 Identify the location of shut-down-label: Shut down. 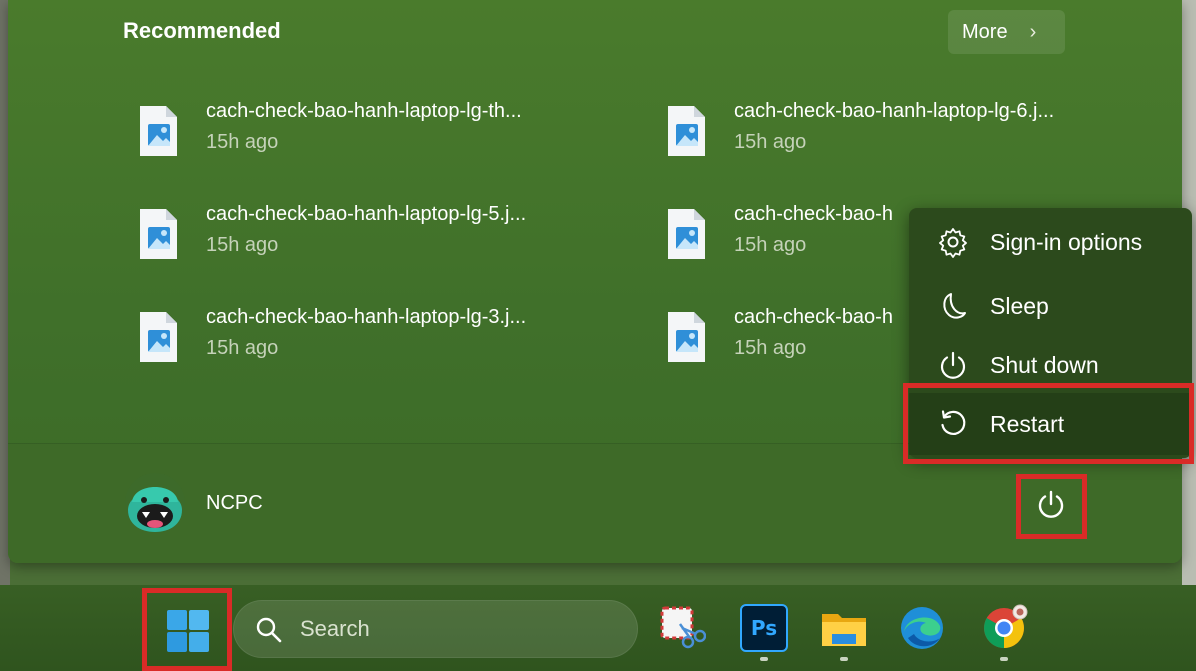
(1044, 364).